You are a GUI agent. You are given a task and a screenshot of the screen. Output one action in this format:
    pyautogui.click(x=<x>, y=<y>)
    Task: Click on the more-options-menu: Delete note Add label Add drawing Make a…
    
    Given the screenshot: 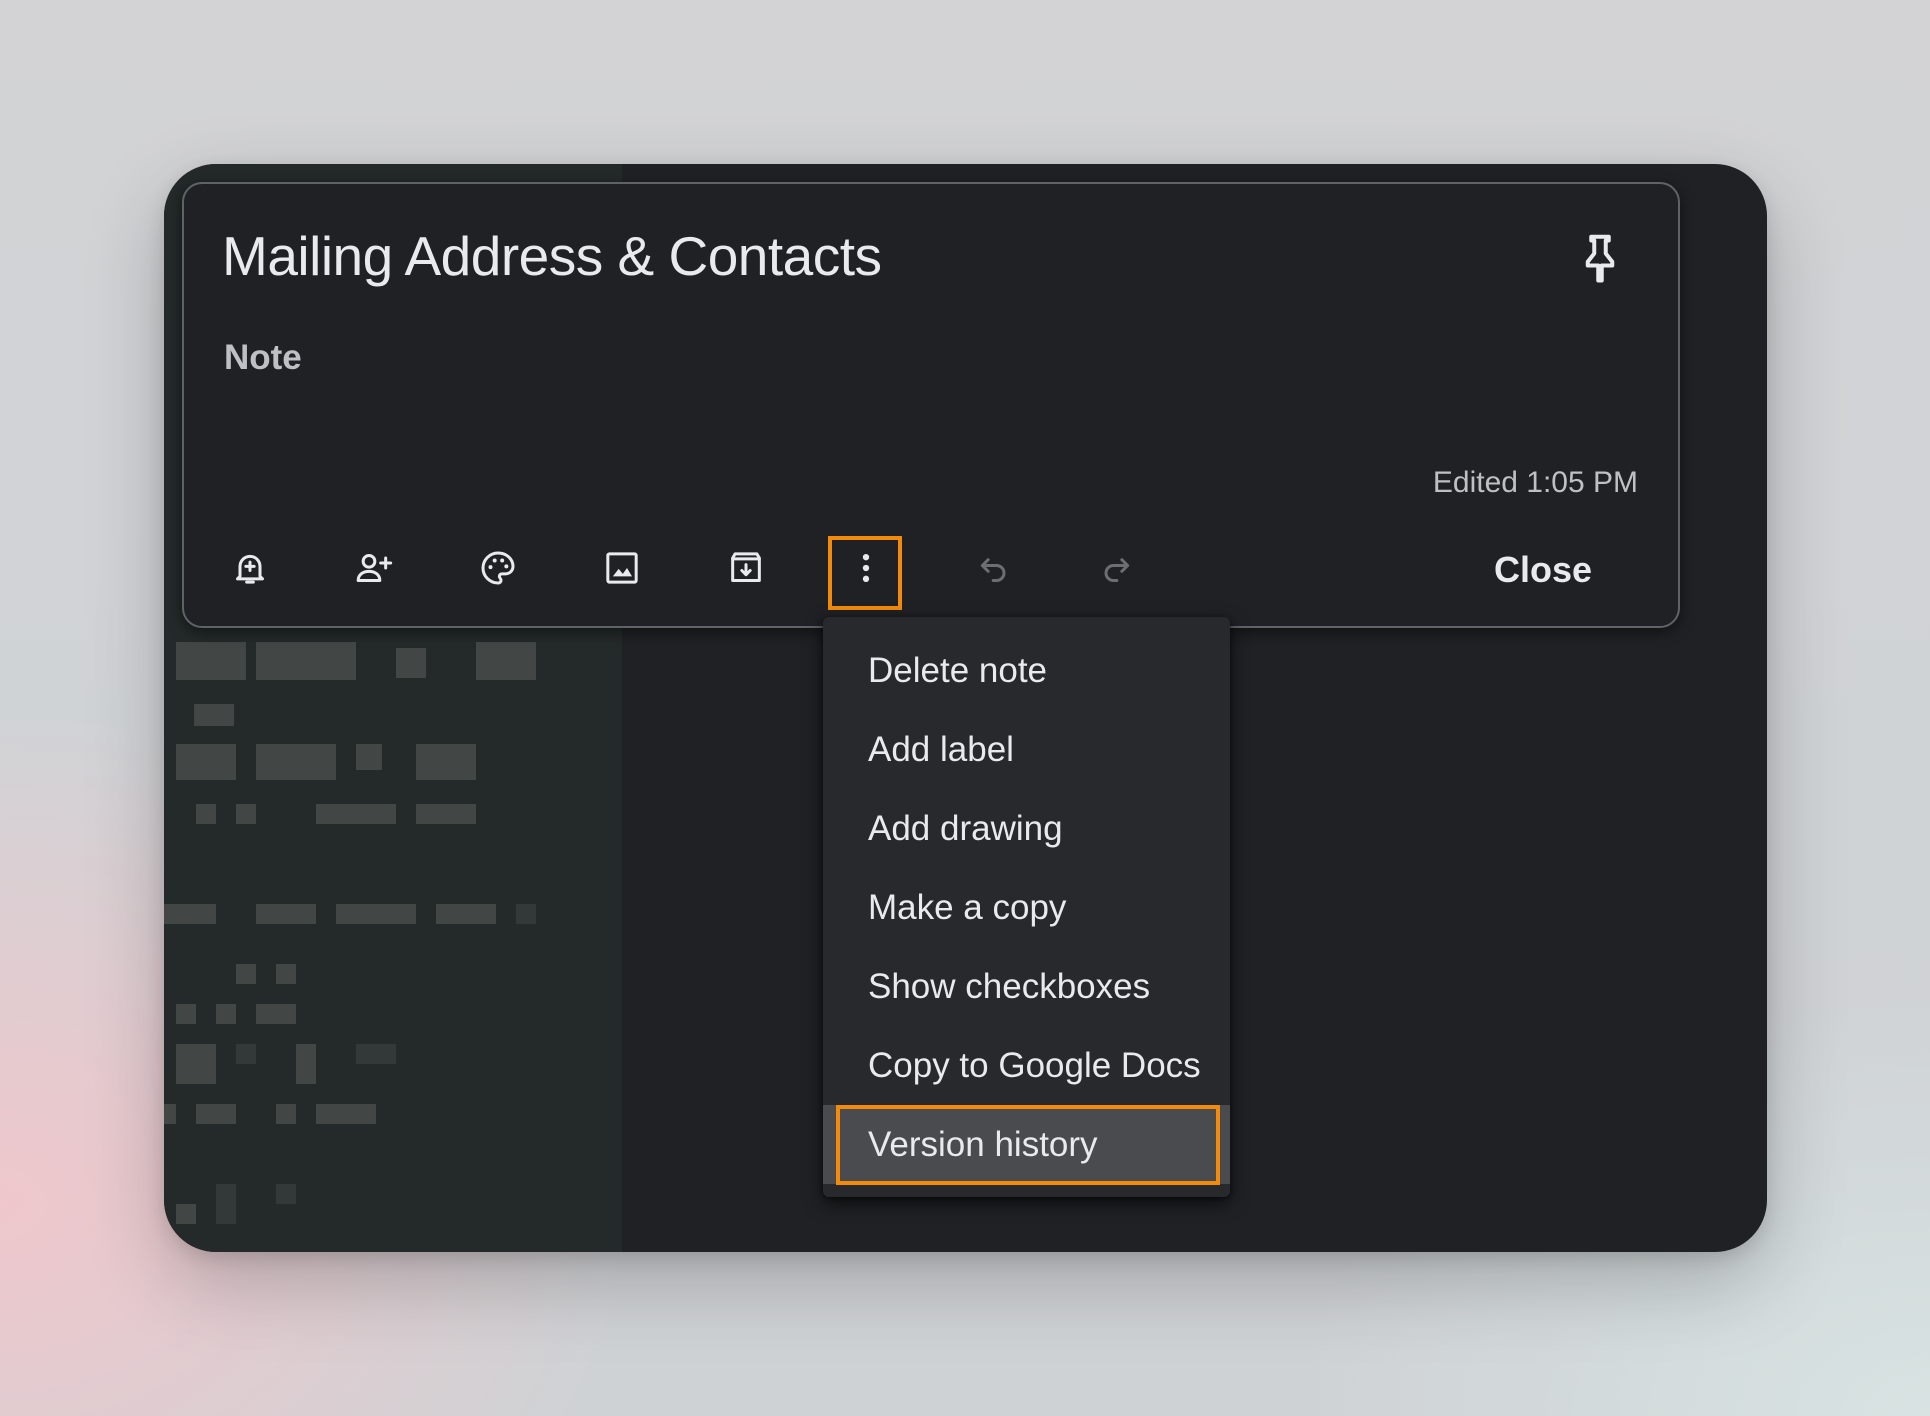 What is the action you would take?
    pyautogui.click(x=1026, y=907)
    